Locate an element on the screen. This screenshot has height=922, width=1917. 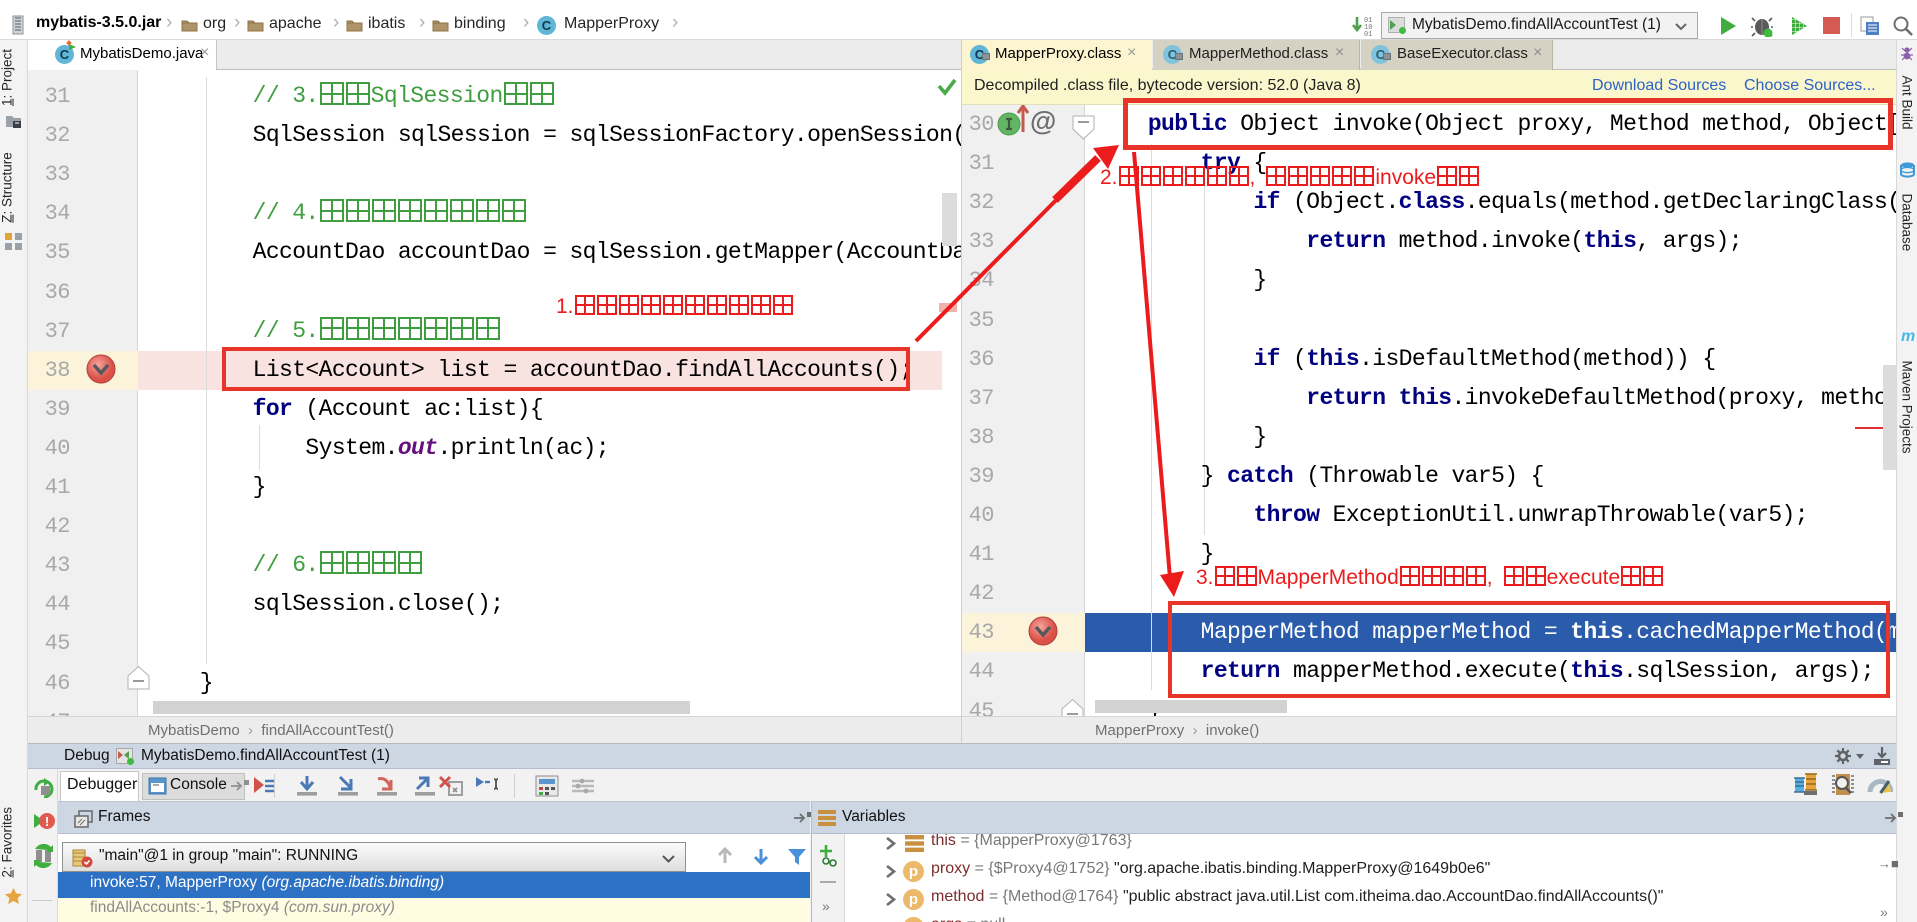
svg-text: 01 is located at coordinates (1368, 34).